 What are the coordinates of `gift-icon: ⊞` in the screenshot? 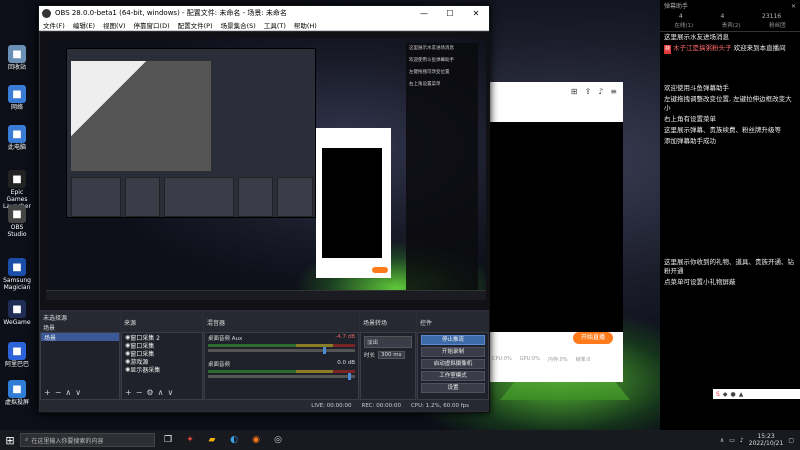 It's located at (574, 93).